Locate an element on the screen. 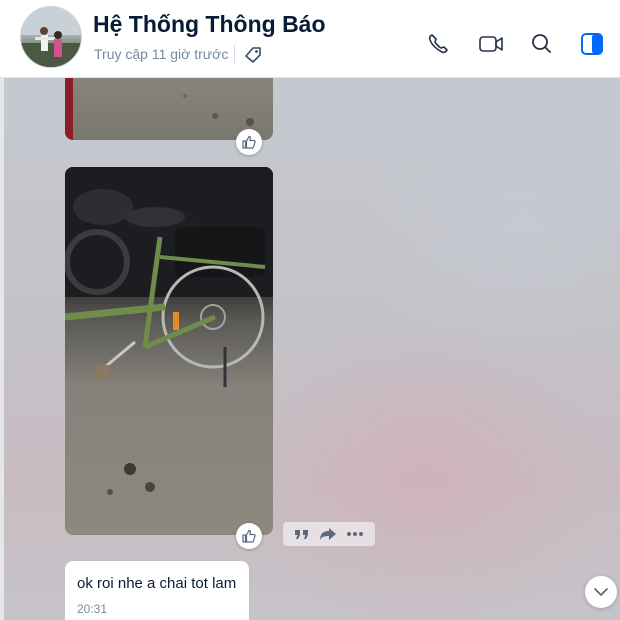  video-icon is located at coordinates (491, 44).